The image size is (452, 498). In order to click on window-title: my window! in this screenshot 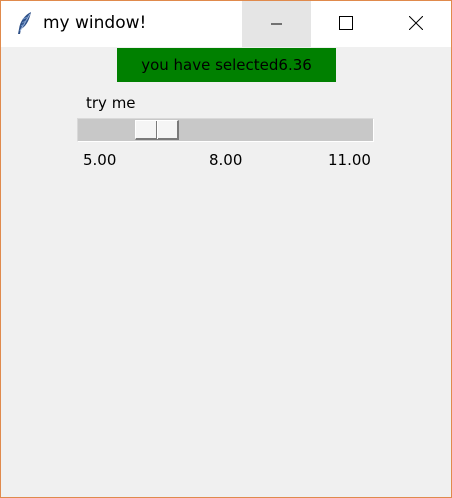, I will do `click(95, 23)`.